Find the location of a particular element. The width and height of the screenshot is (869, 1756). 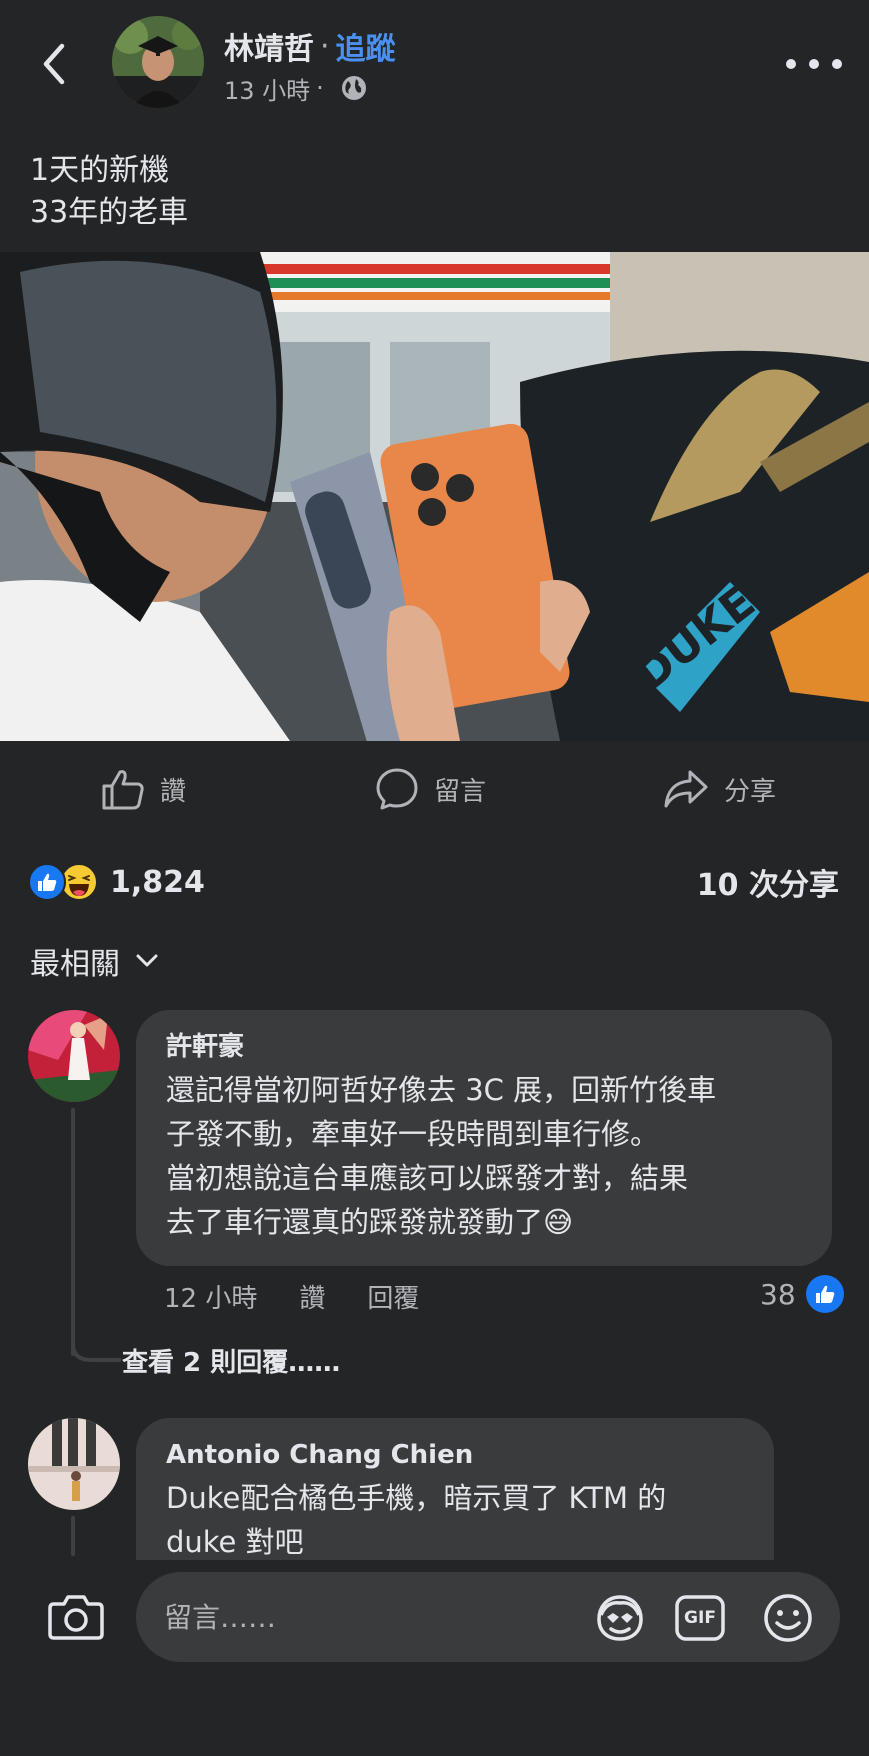

comment-time: 12 小時 is located at coordinates (210, 1296).